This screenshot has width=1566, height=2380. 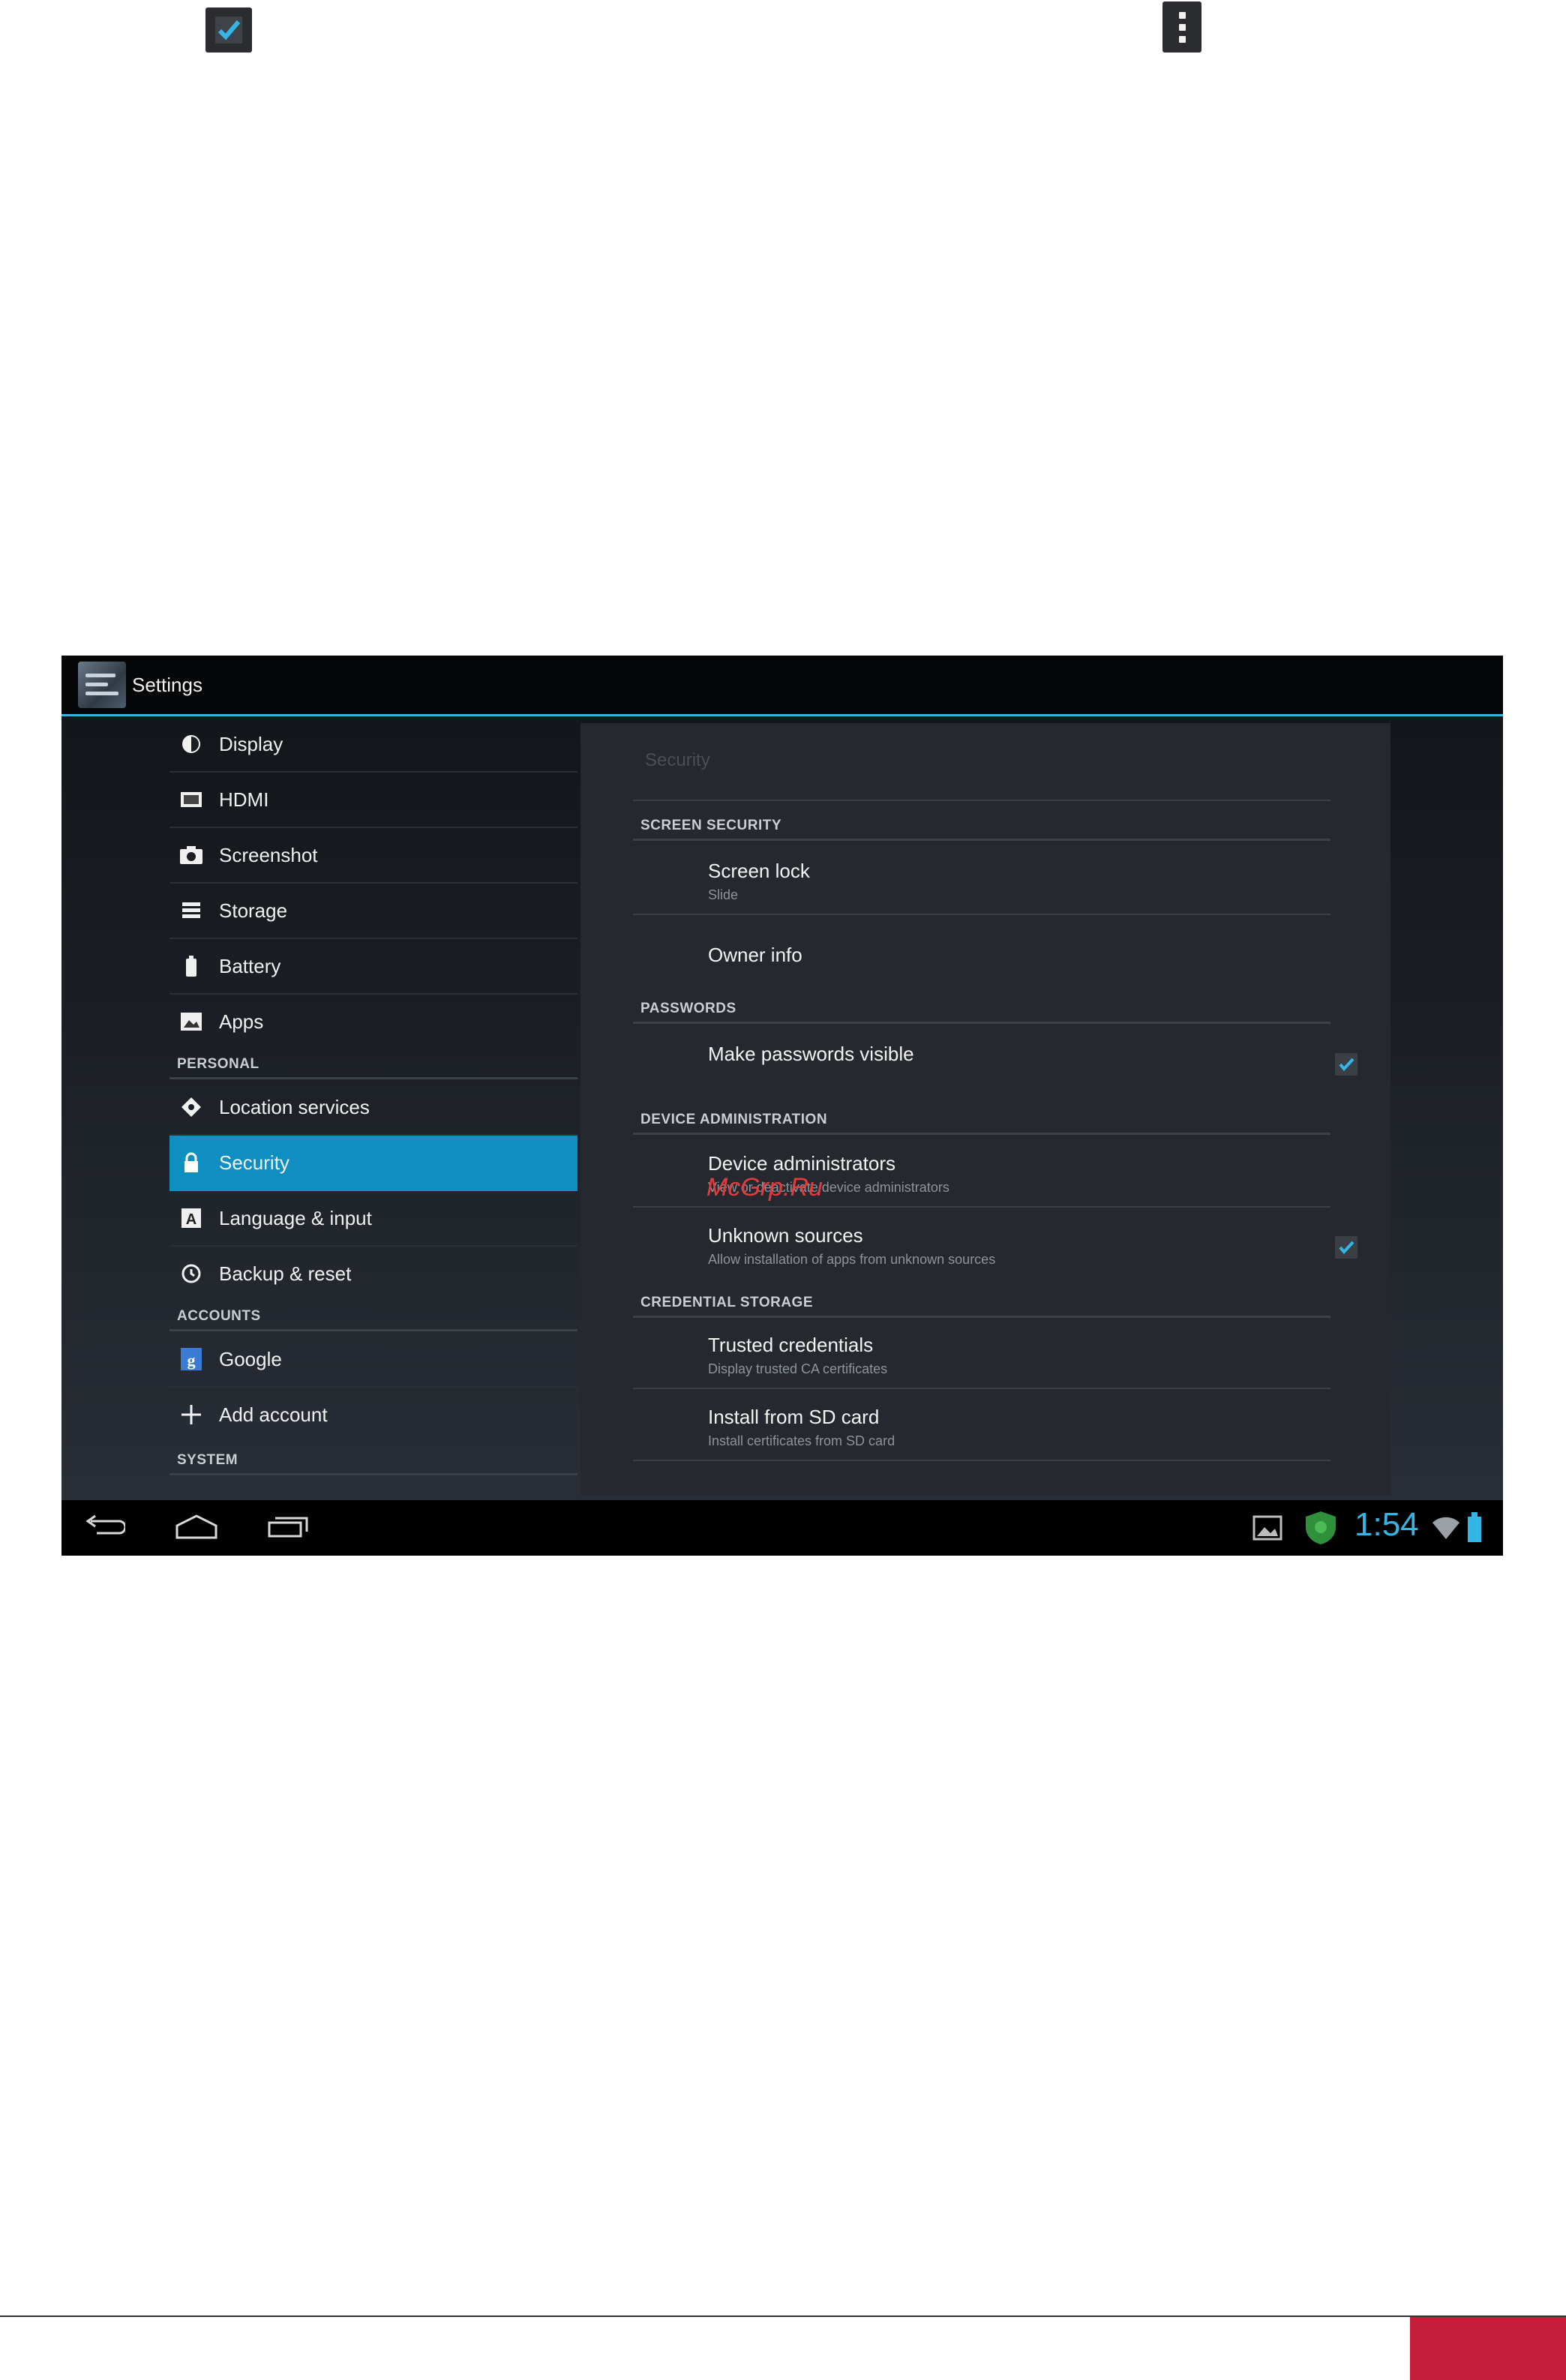 I want to click on language-icon: A, so click(x=191, y=1218).